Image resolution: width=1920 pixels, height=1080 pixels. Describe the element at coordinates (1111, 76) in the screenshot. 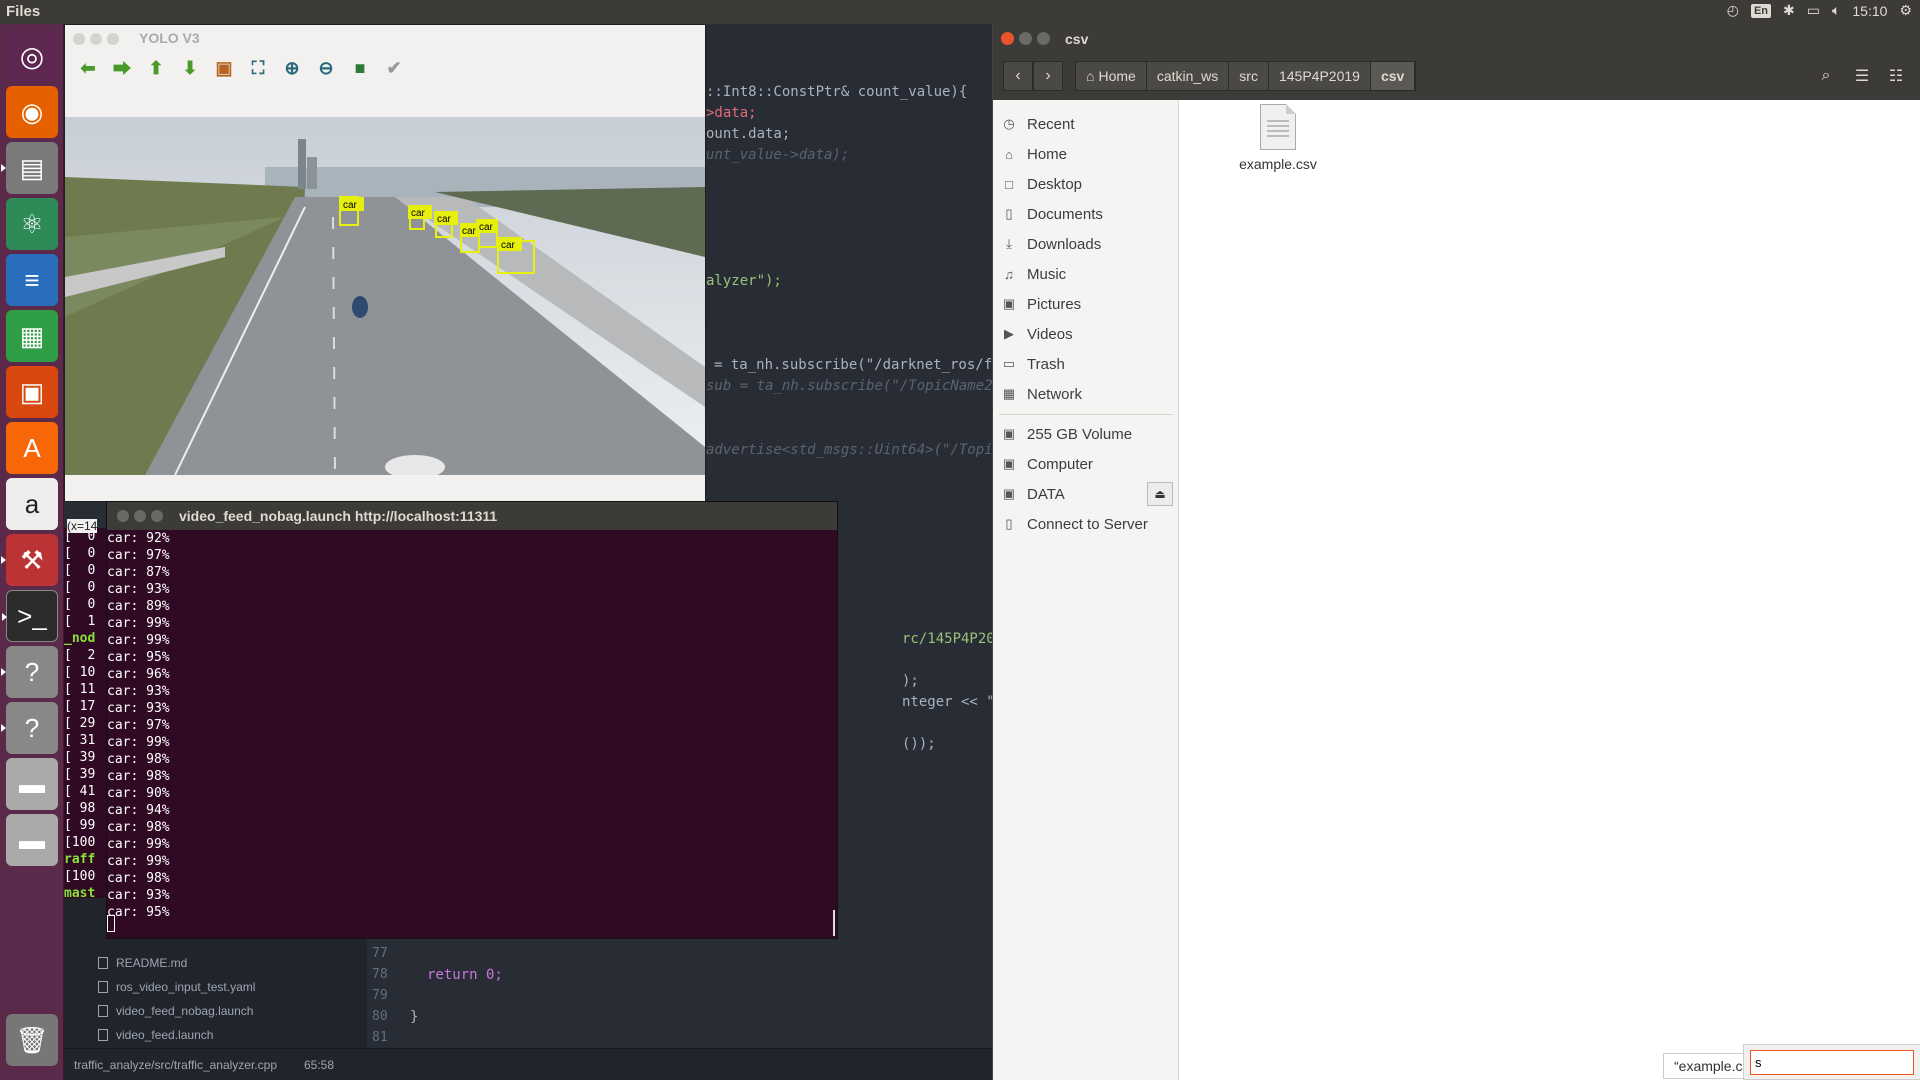

I see `breadcrumb-home: ⌂ Home` at that location.